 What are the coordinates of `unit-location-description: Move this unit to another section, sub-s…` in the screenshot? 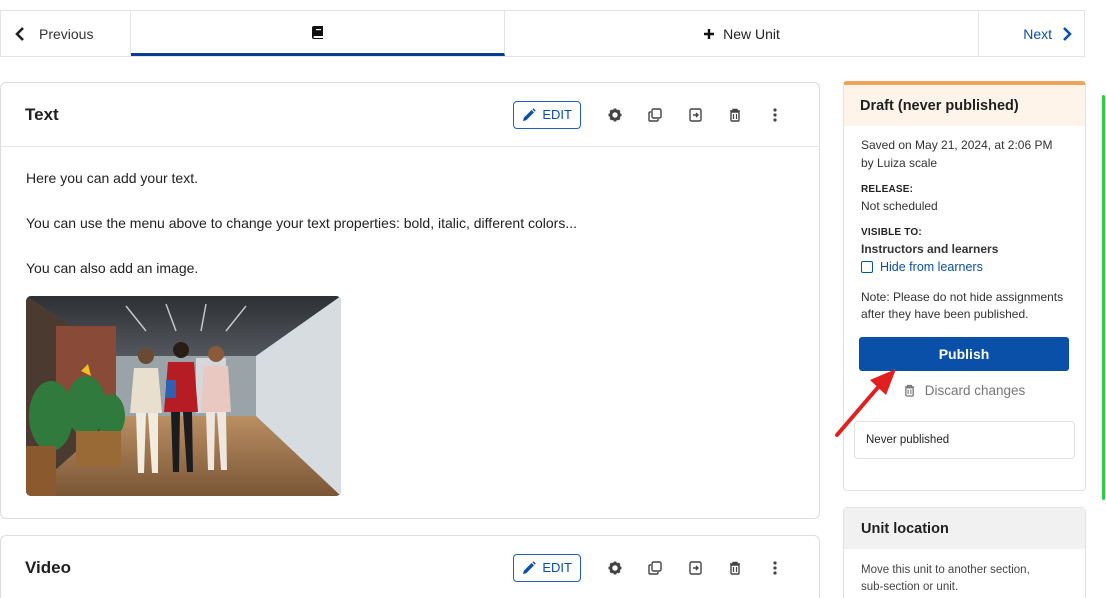 It's located at (964, 573).